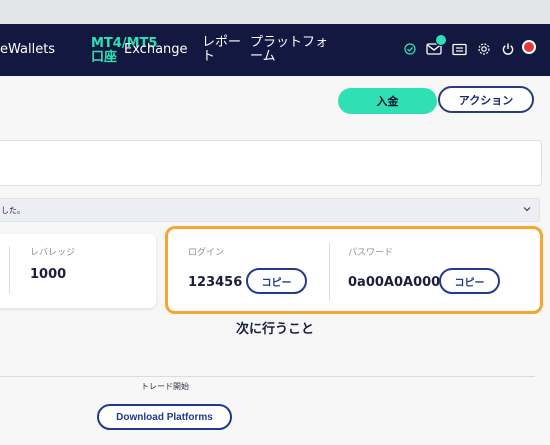 The width and height of the screenshot is (550, 445). Describe the element at coordinates (354, 270) in the screenshot. I see `credentials-card: ログイン 123456 コピー パスワード 0a00A0A000 コピー` at that location.